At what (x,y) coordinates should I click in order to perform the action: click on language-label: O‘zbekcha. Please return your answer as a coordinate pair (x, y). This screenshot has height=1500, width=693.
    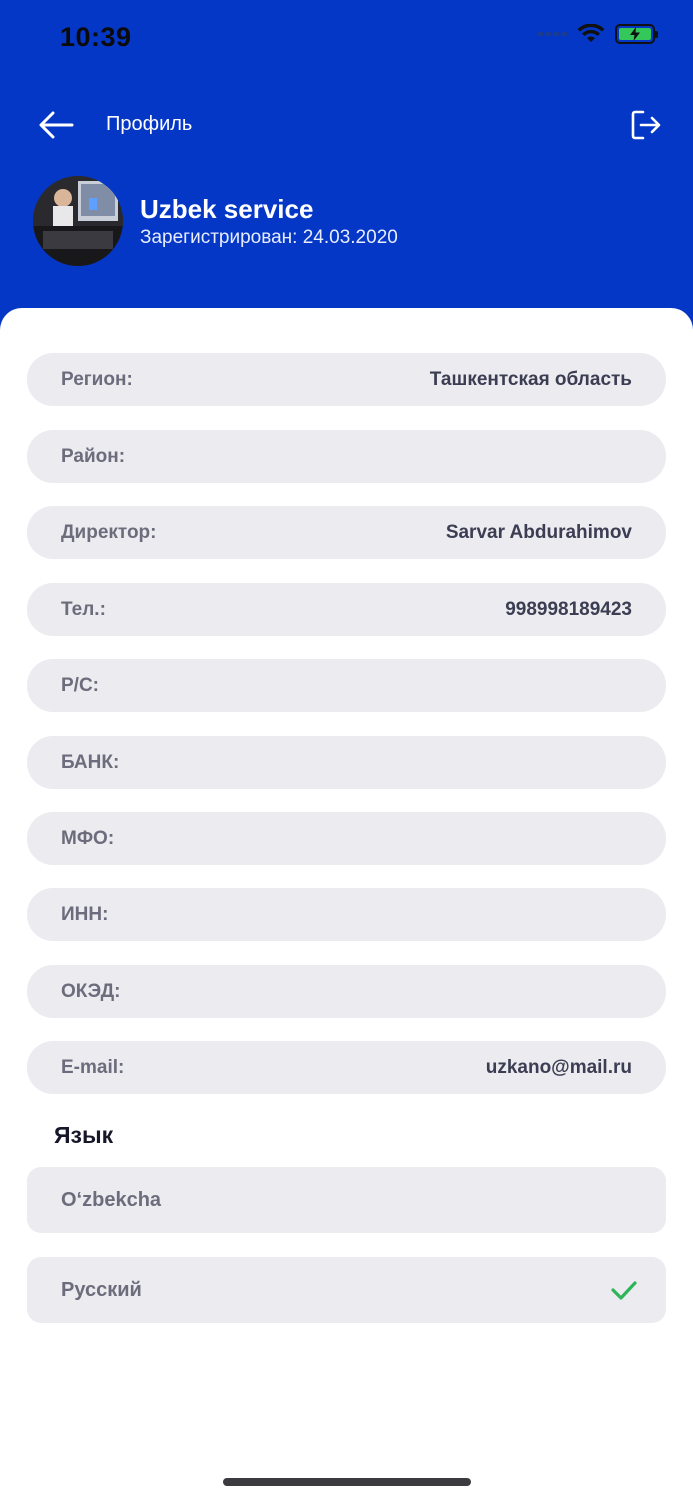
    Looking at the image, I should click on (111, 1199).